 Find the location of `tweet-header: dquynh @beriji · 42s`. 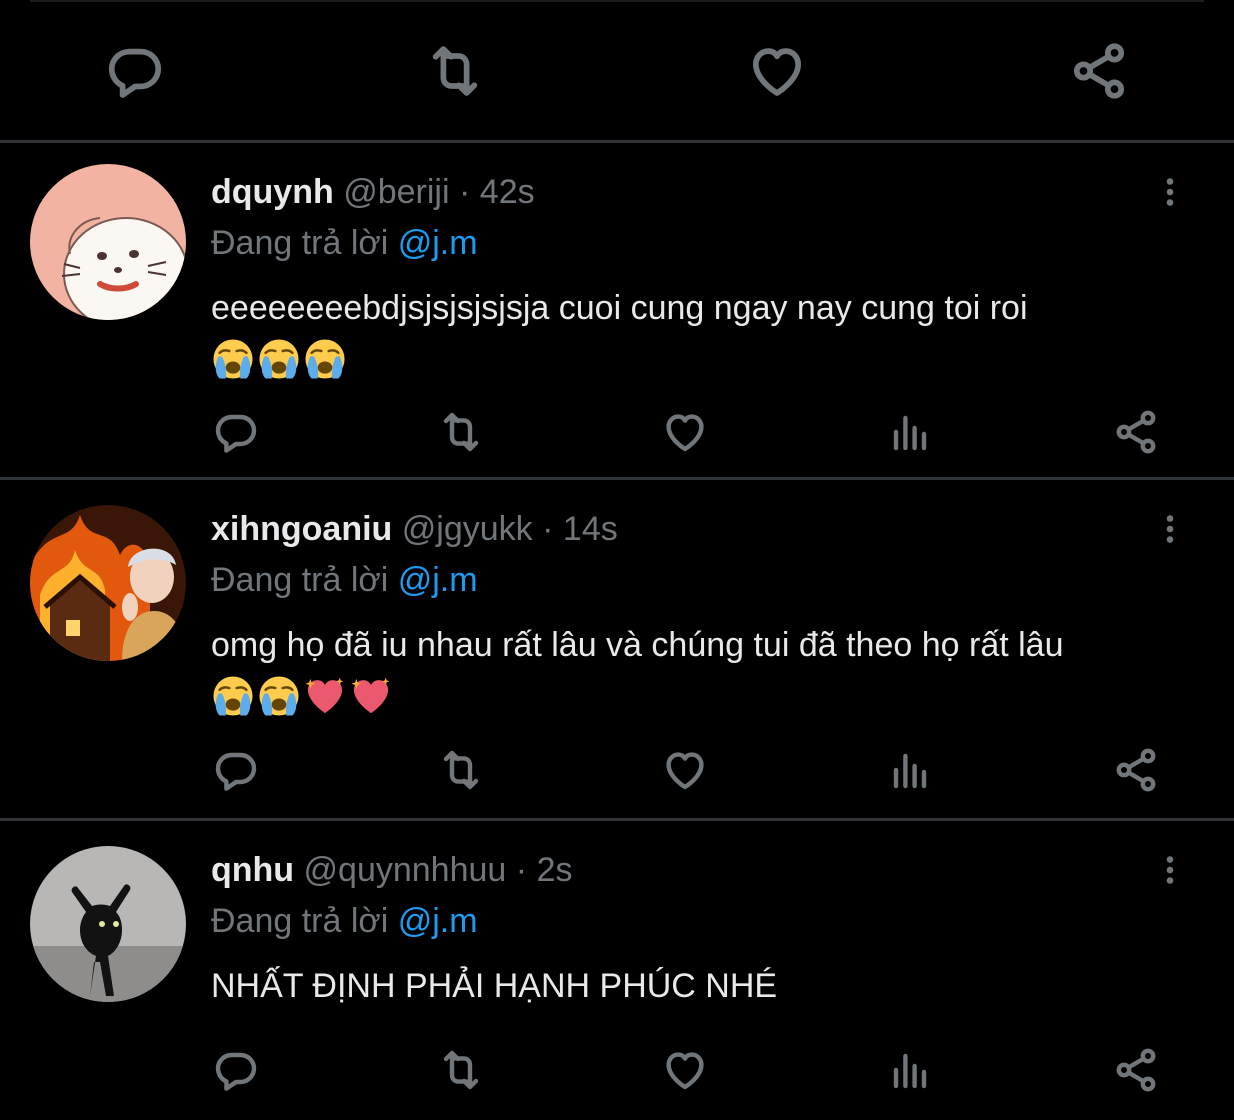

tweet-header: dquynh @beriji · 42s is located at coordinates (373, 192).